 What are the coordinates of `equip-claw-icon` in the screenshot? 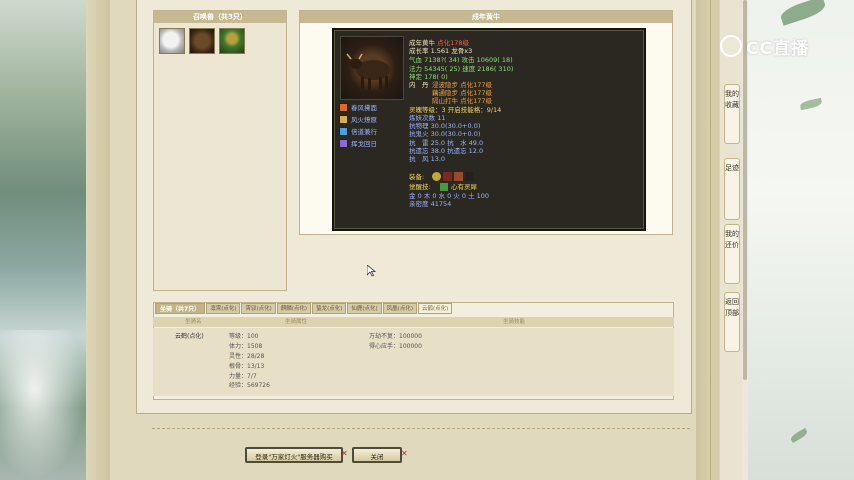 It's located at (447, 176).